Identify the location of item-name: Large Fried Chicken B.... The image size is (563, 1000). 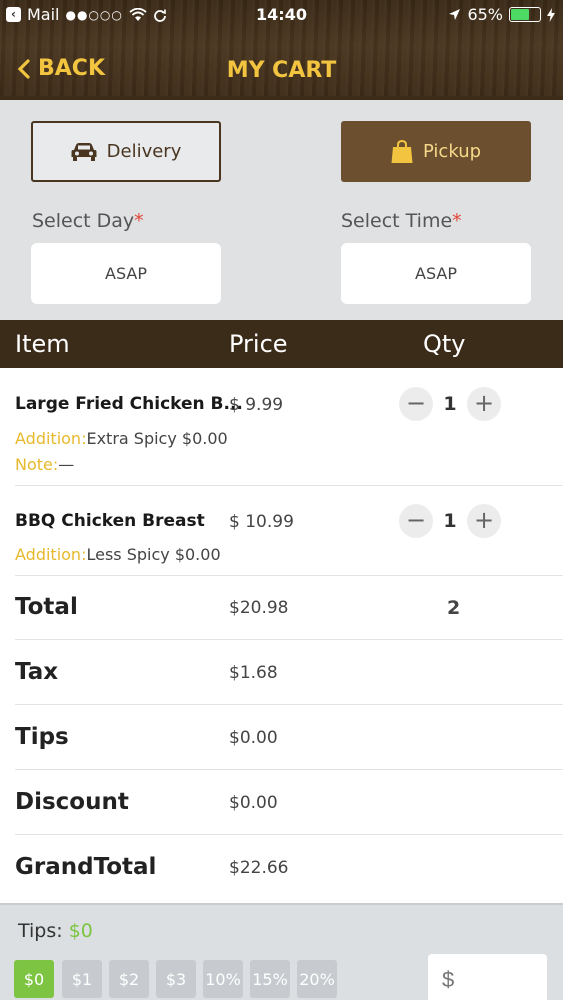
(129, 404).